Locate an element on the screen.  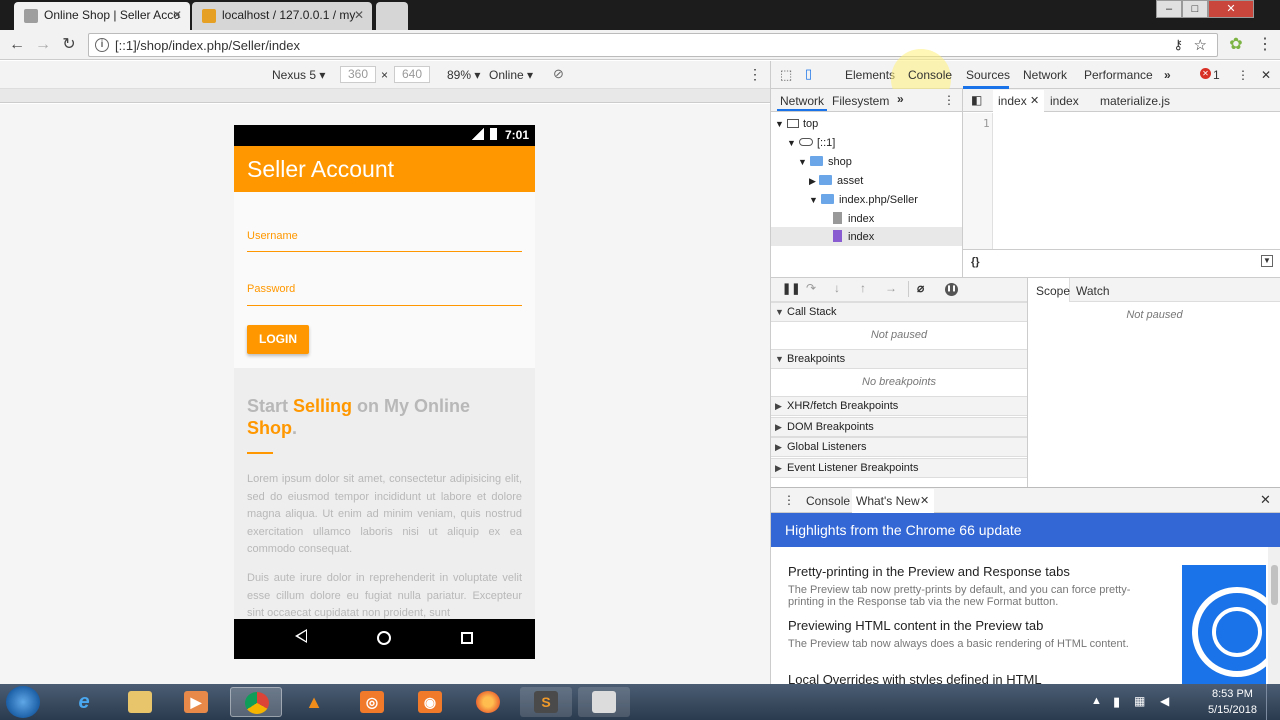
close-devtools-icon: ✕ is located at coordinates (1266, 75).